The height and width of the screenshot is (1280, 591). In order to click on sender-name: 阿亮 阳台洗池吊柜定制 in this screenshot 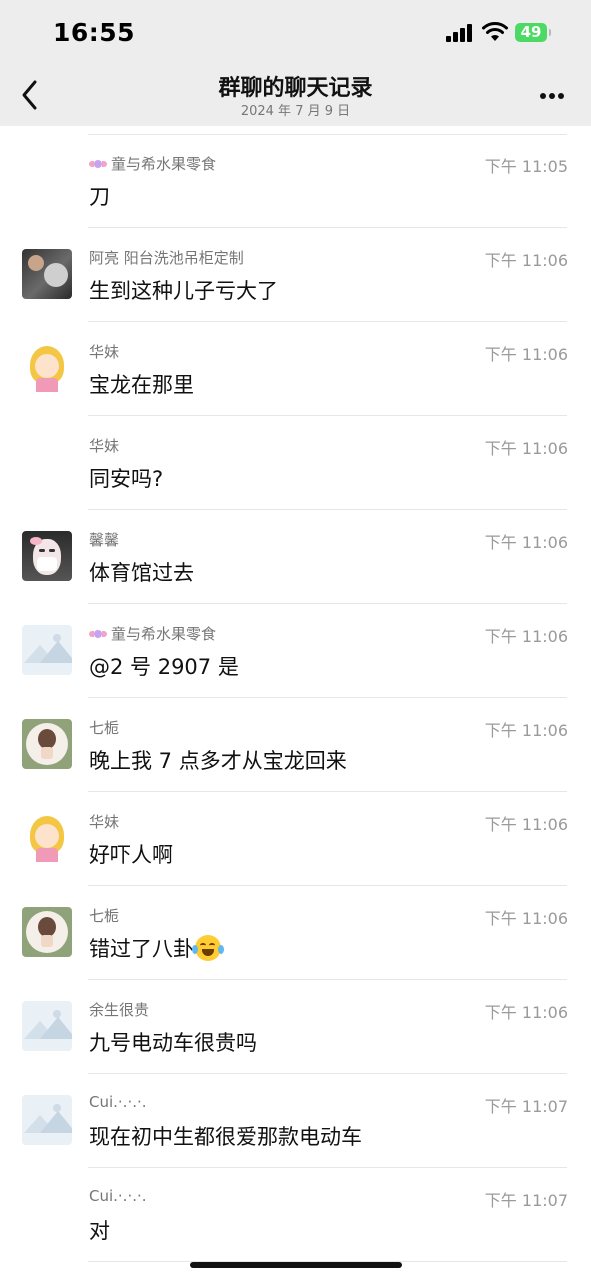, I will do `click(166, 258)`.